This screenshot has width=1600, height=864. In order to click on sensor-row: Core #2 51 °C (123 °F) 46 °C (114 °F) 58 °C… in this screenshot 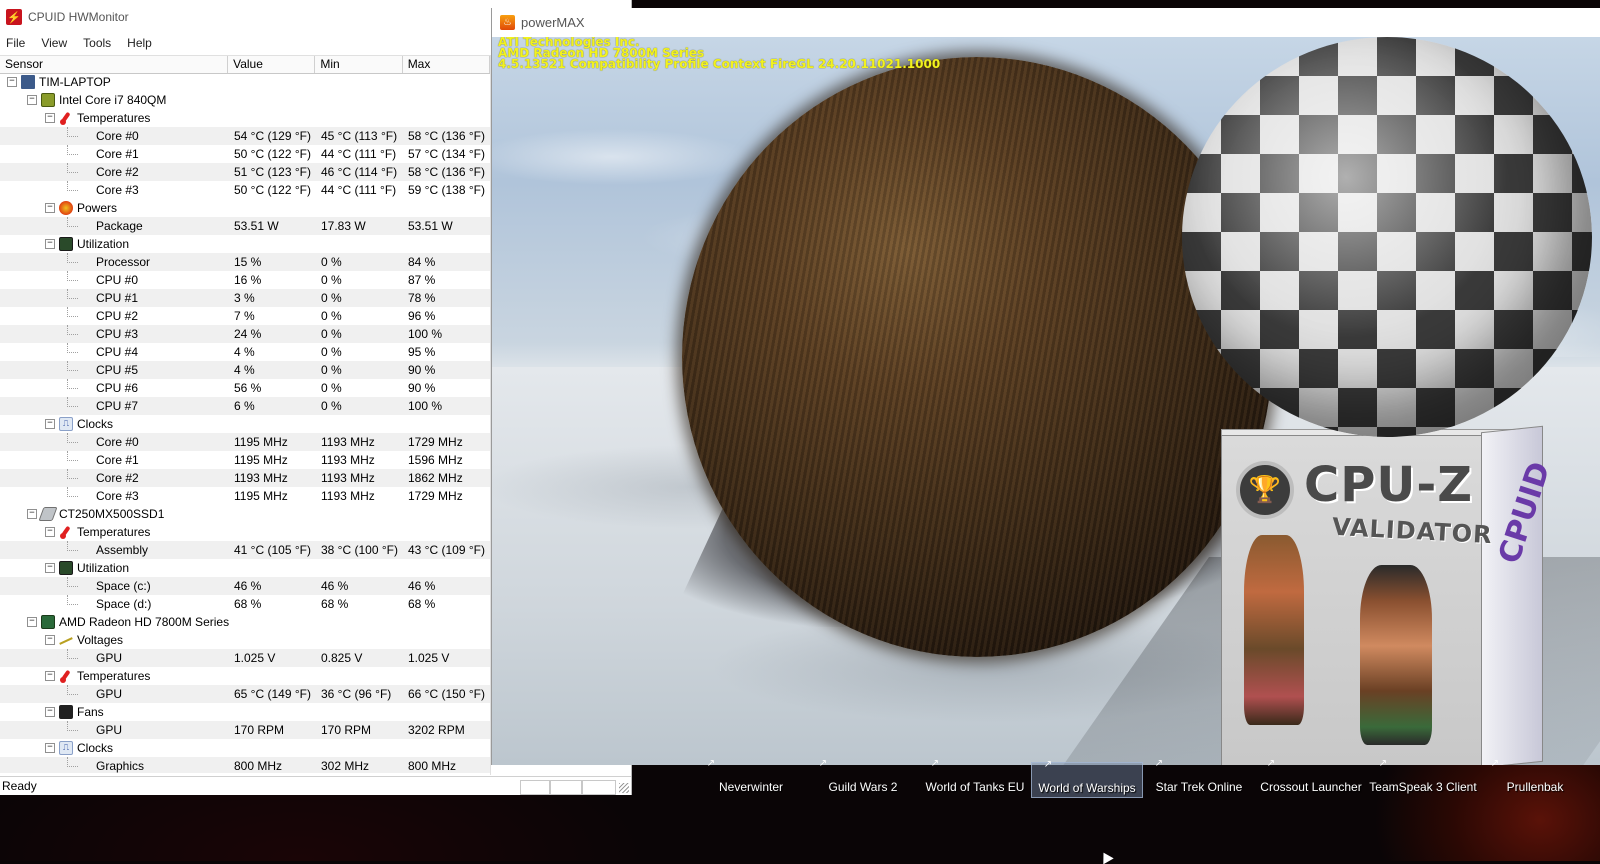, I will do `click(245, 172)`.